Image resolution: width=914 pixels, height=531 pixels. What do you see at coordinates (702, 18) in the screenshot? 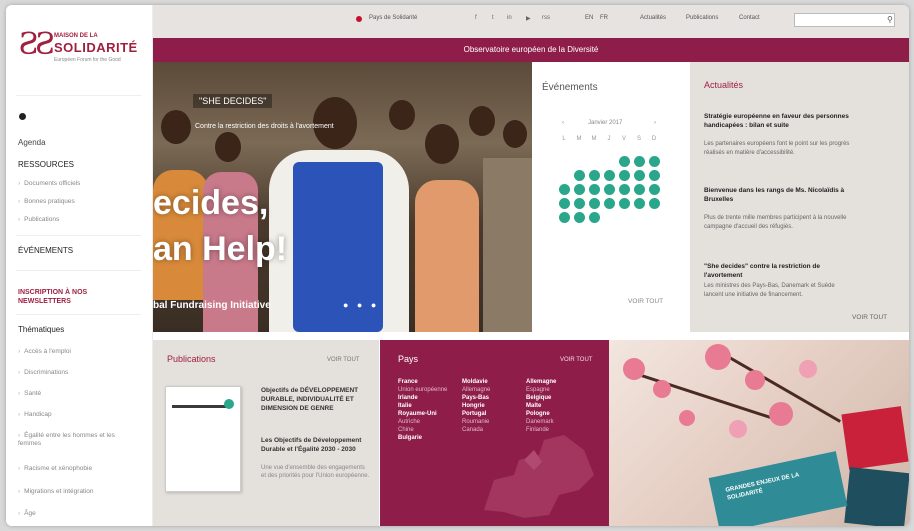
I see `top-link-publications: Publications` at bounding box center [702, 18].